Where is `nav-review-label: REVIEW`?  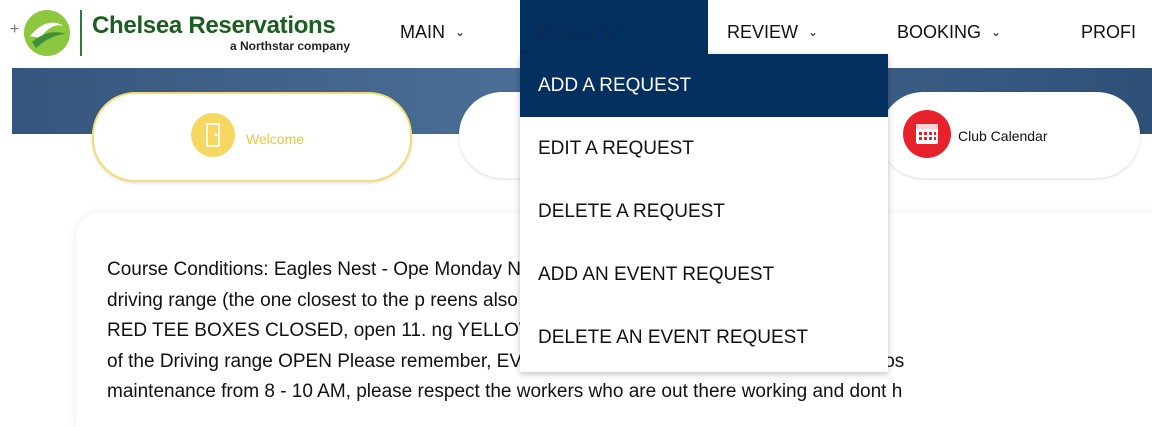 nav-review-label: REVIEW is located at coordinates (763, 32).